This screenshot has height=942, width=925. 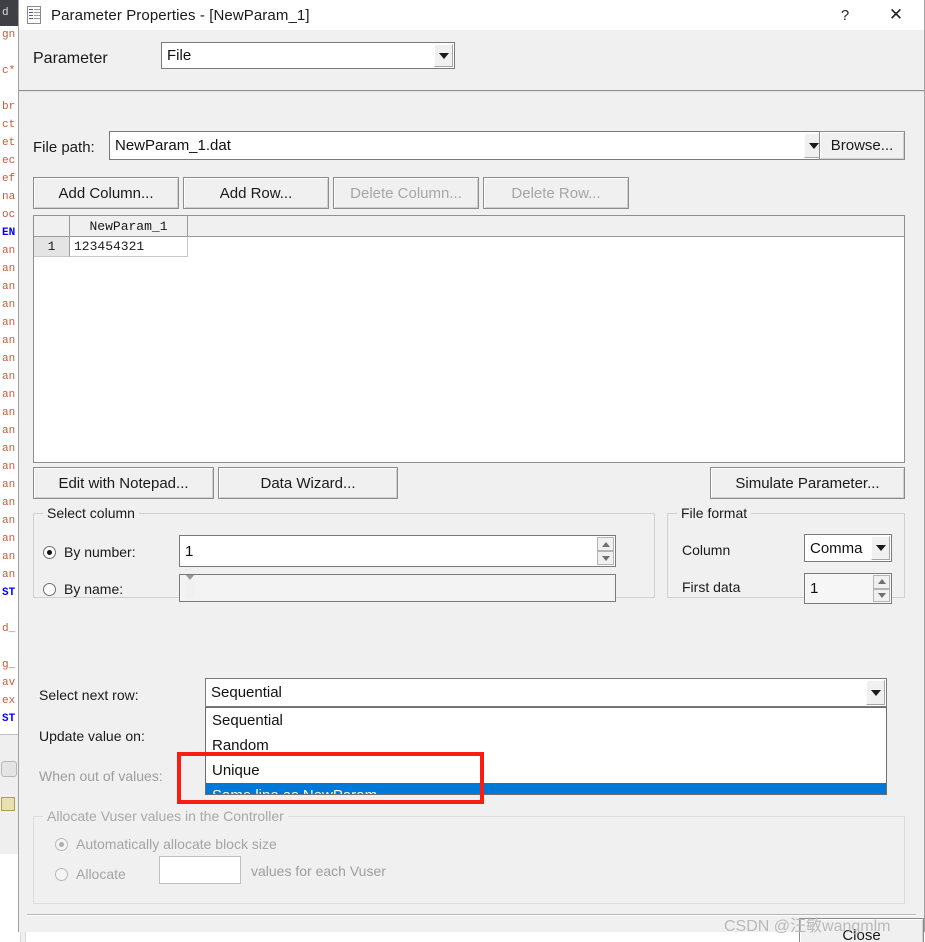 What do you see at coordinates (836, 548) in the screenshot?
I see `column-separator-value: Comma` at bounding box center [836, 548].